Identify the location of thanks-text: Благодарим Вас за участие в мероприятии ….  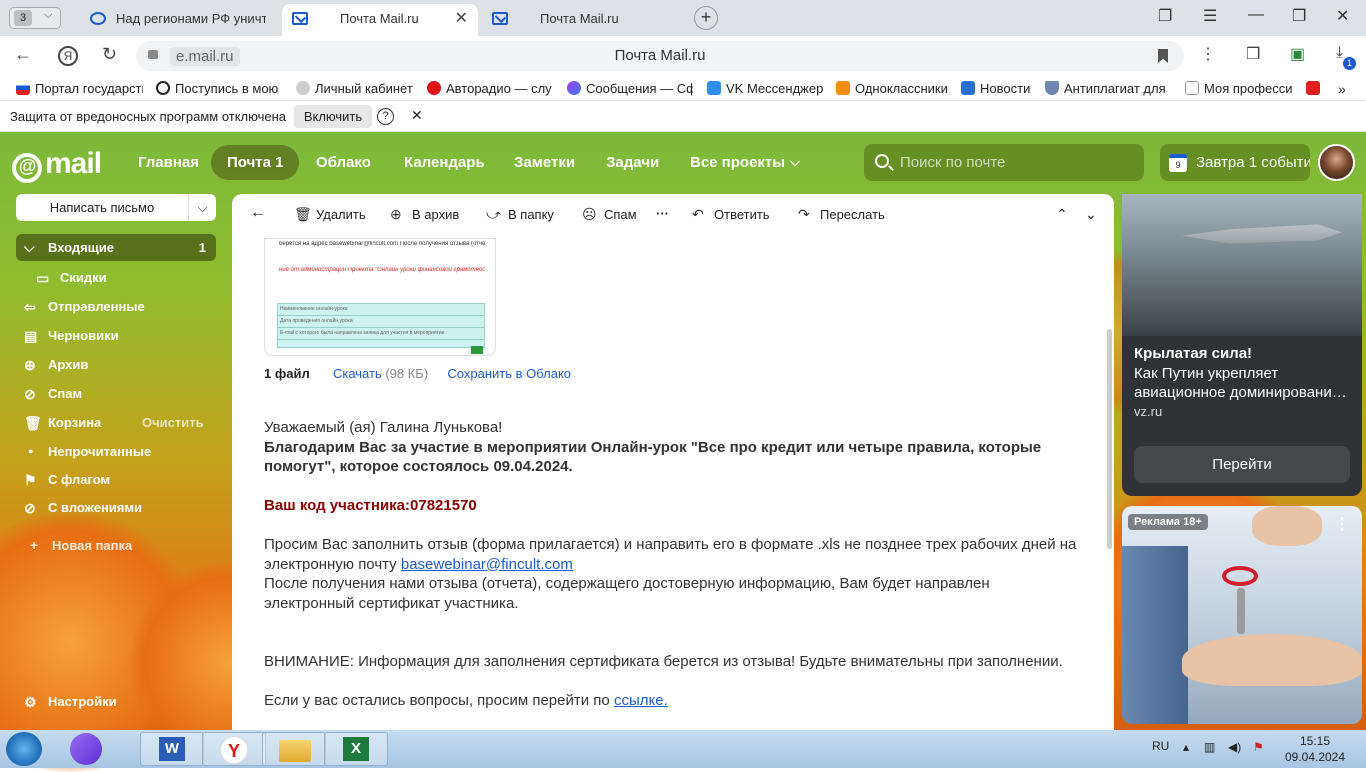
(653, 457).